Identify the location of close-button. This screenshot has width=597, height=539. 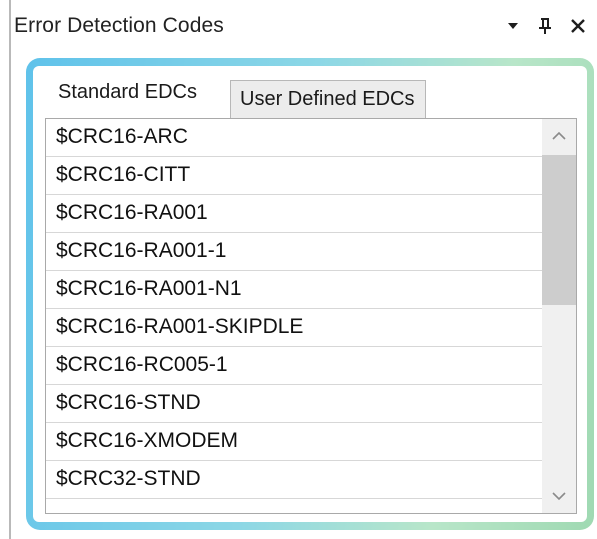
(578, 26).